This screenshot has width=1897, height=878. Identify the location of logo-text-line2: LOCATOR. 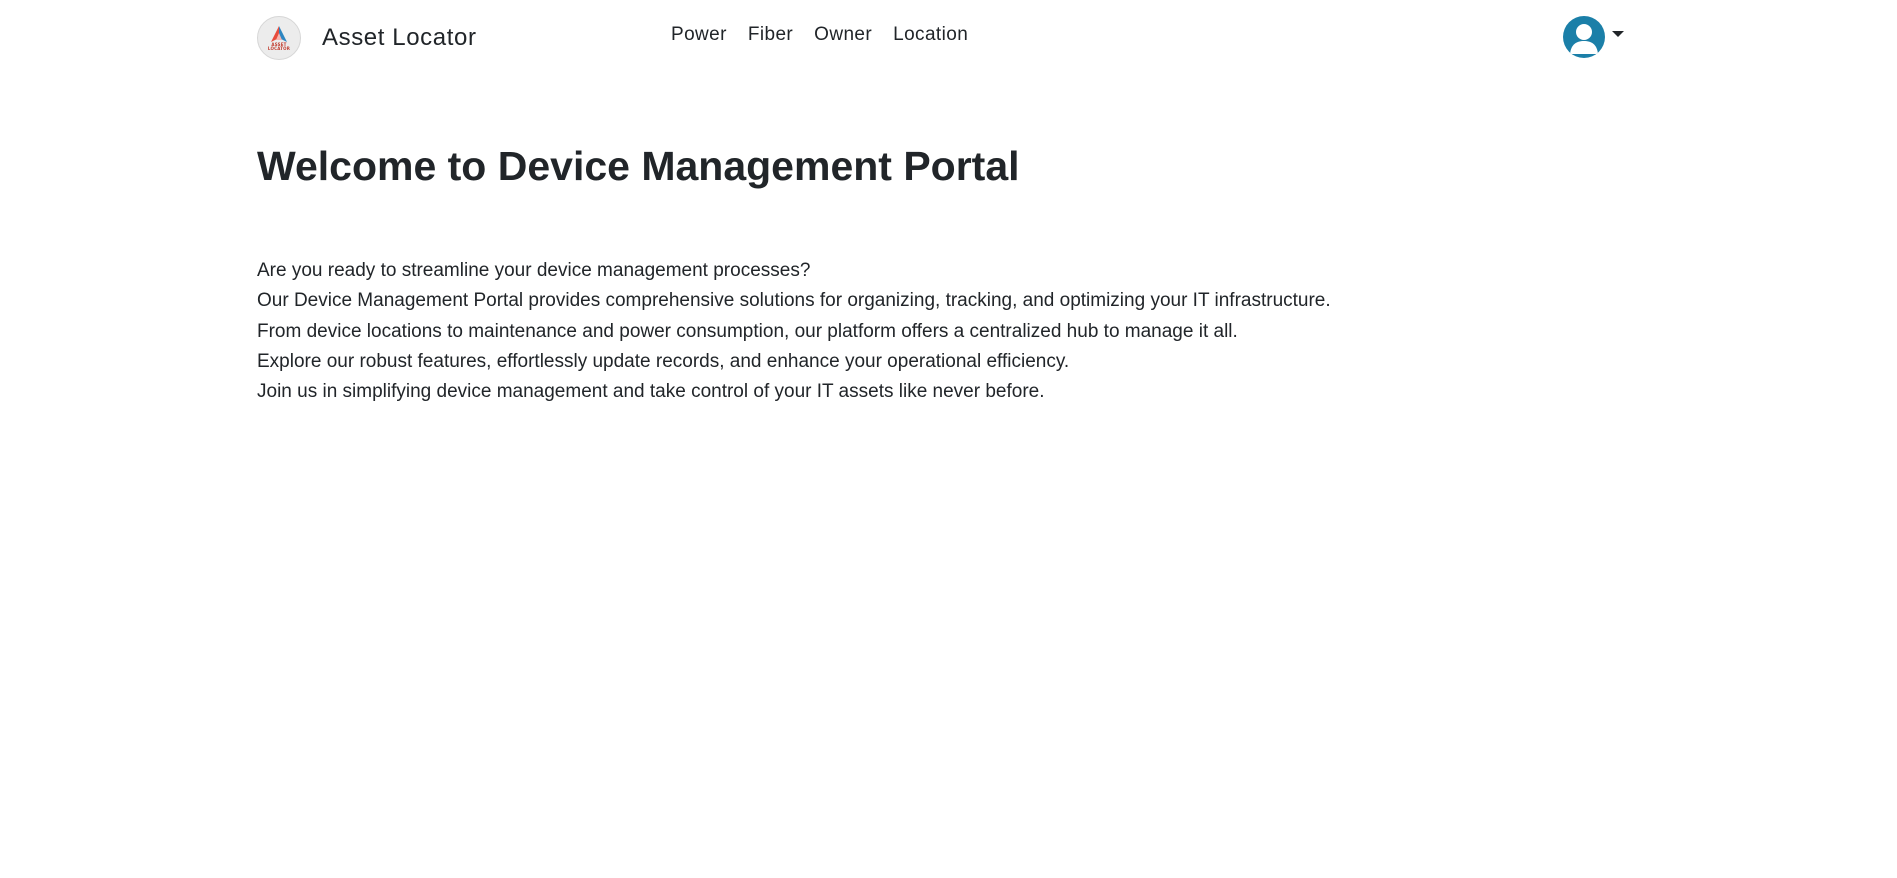
(279, 48).